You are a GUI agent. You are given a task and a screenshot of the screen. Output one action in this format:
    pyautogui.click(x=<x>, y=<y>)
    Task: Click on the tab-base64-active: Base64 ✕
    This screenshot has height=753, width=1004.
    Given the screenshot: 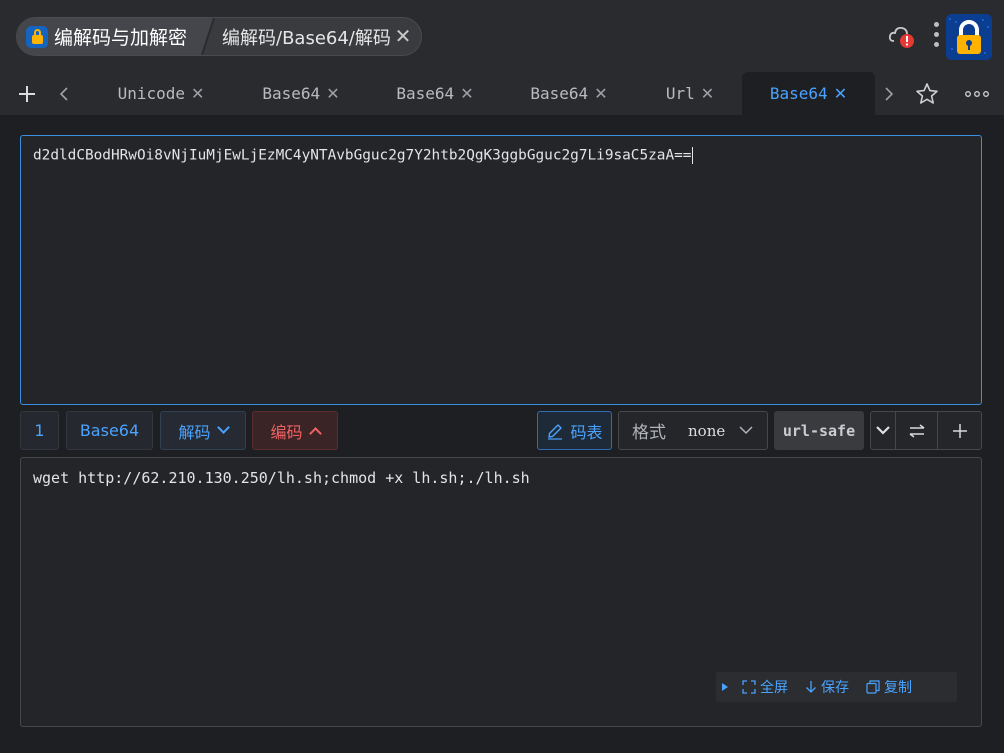 What is the action you would take?
    pyautogui.click(x=808, y=93)
    